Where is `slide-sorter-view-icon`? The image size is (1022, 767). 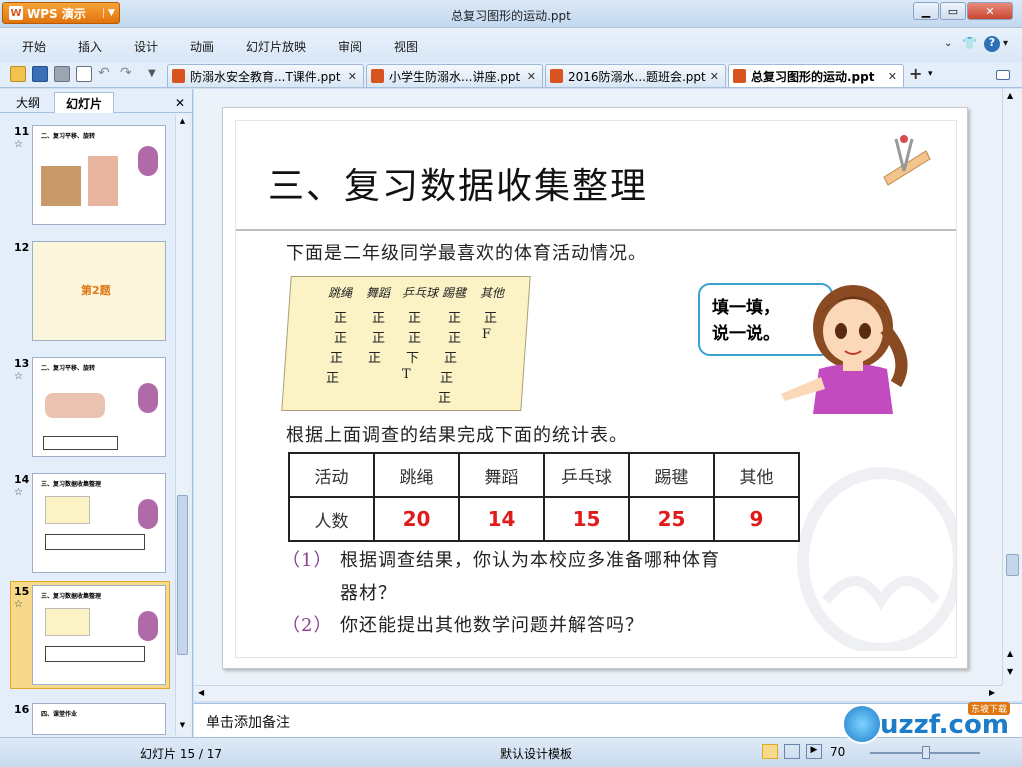 slide-sorter-view-icon is located at coordinates (792, 751).